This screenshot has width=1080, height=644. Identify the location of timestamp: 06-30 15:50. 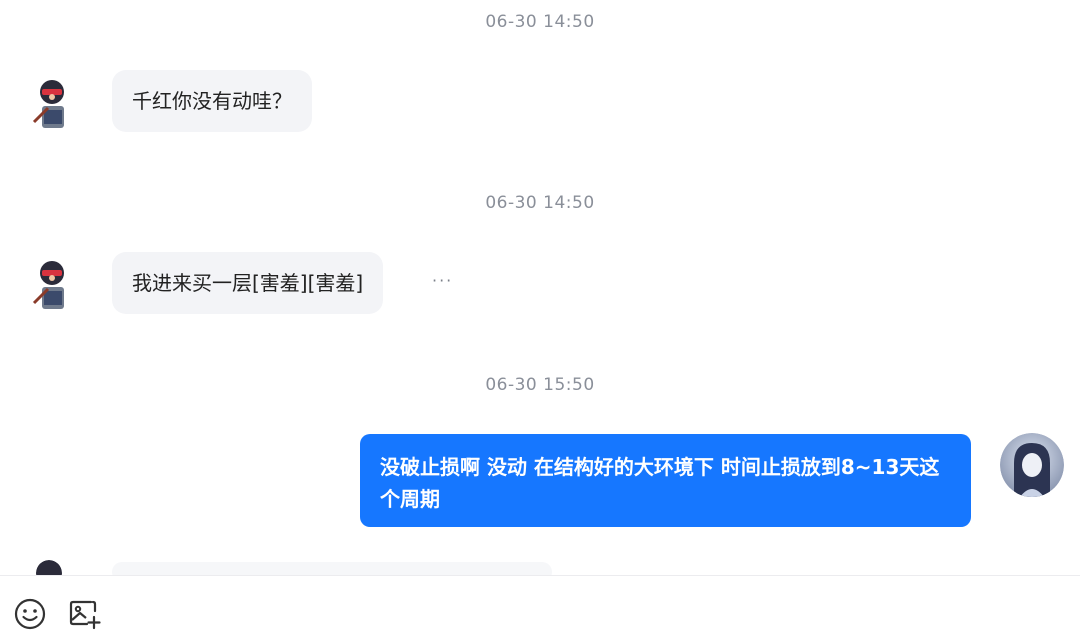
(540, 385).